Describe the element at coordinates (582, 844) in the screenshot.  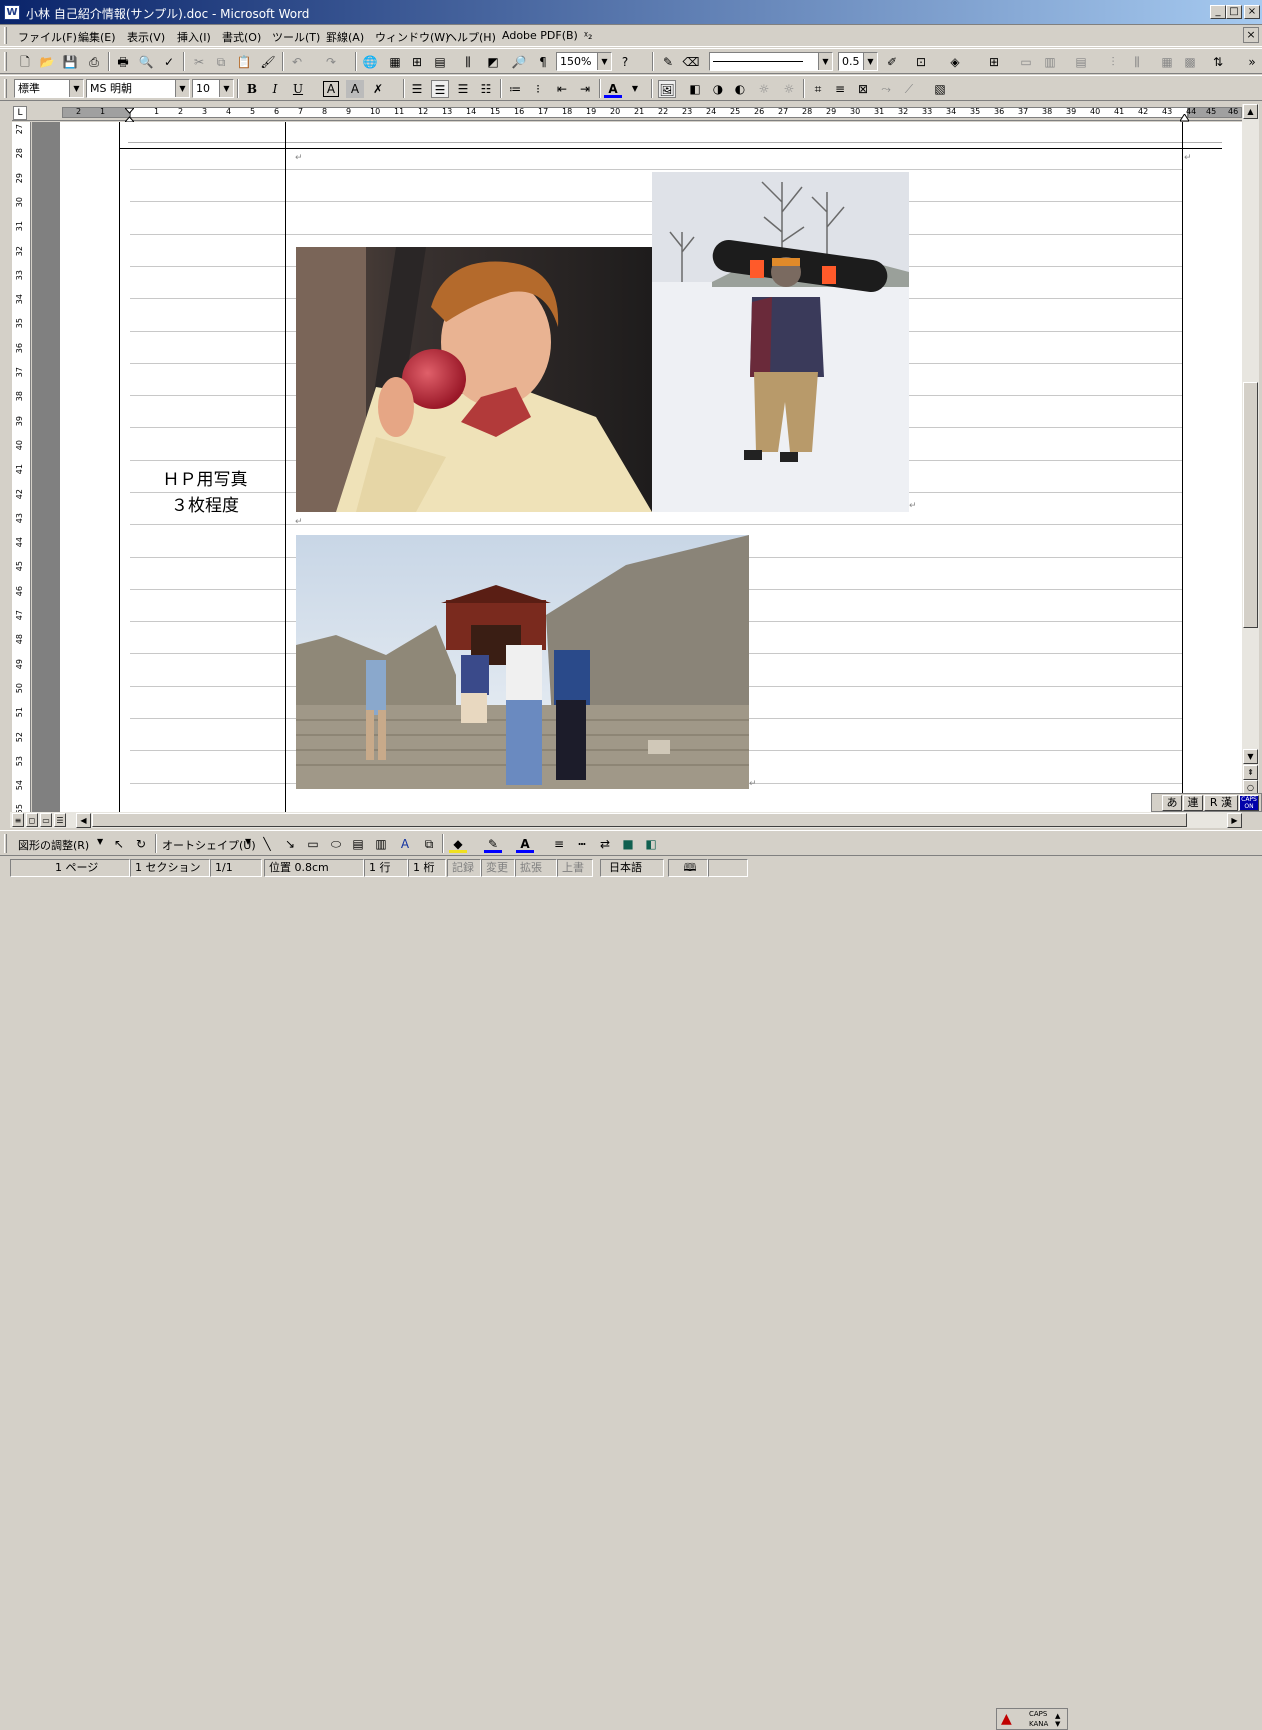
I see `dash-style-icon: ┅` at that location.